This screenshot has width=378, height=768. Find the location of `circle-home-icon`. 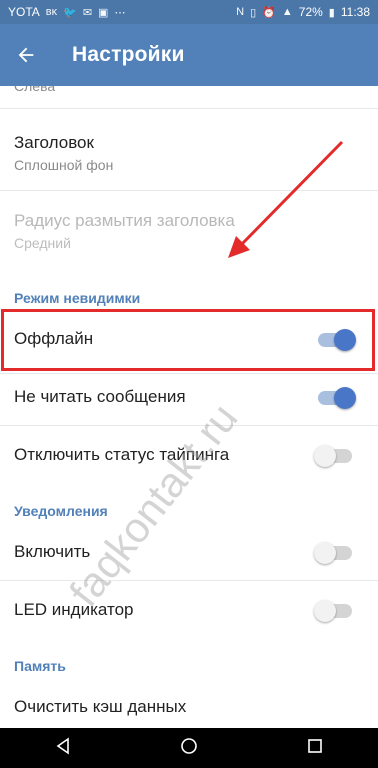

circle-home-icon is located at coordinates (189, 745).